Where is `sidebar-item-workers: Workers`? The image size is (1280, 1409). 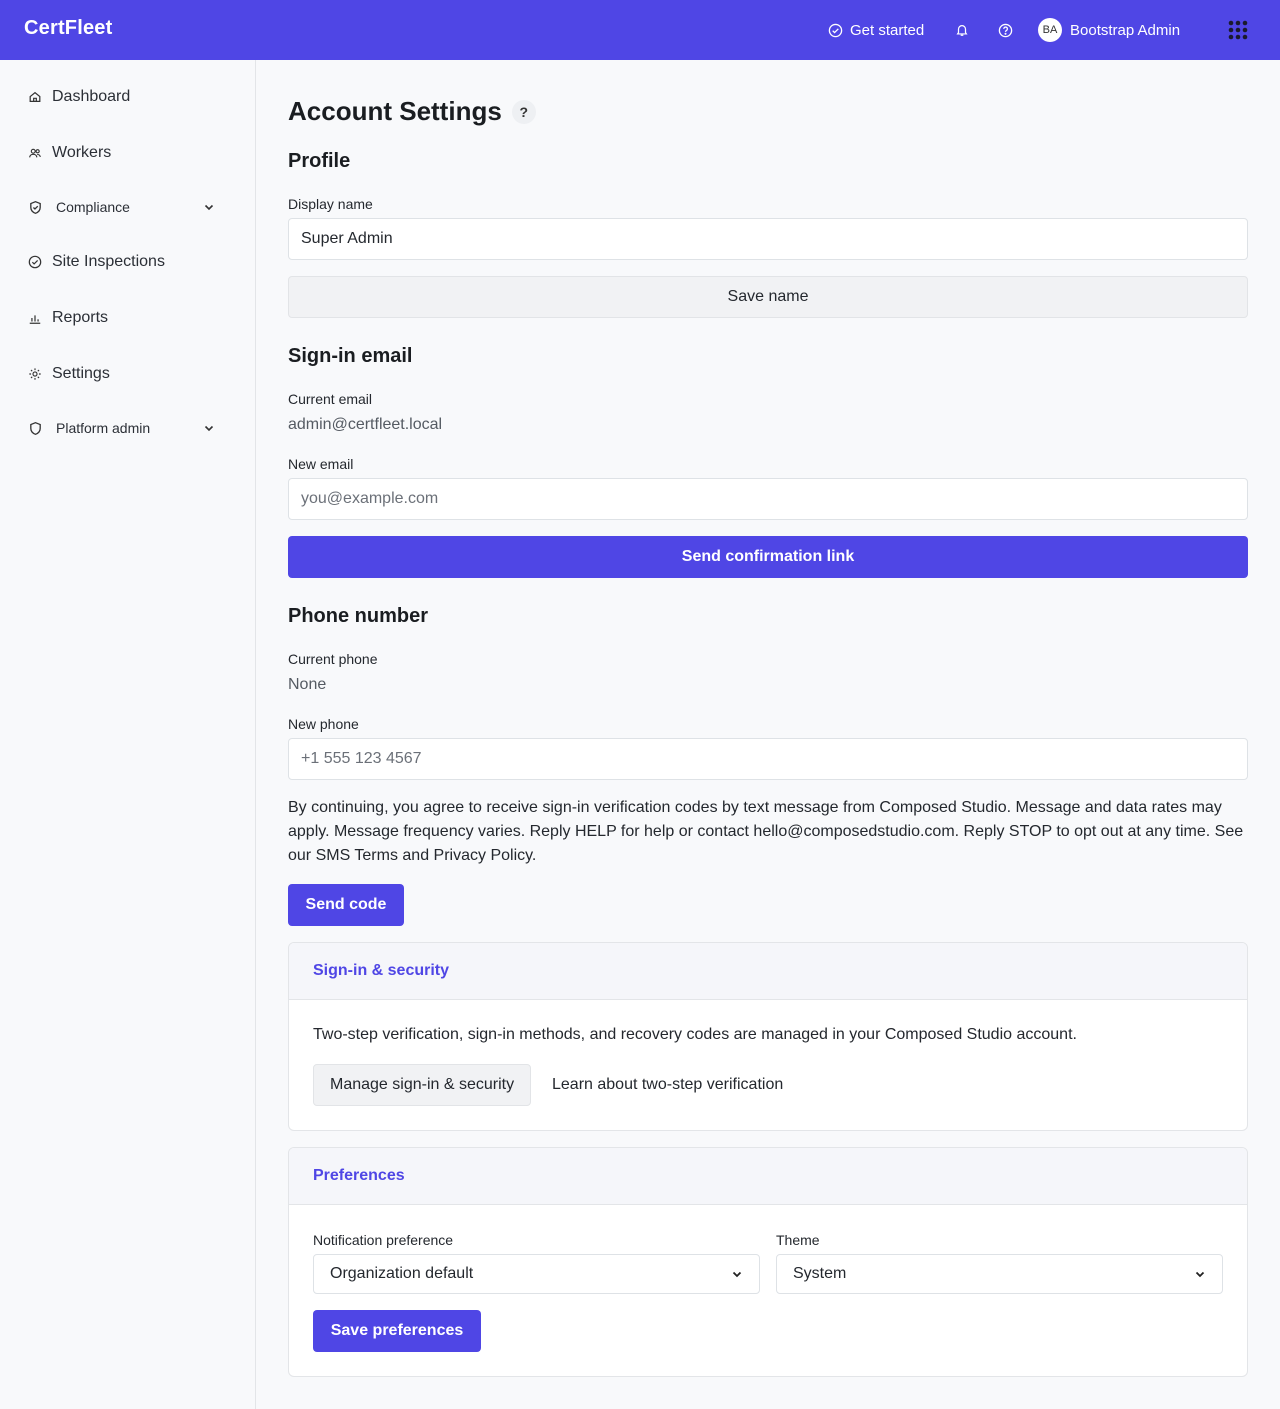
sidebar-item-workers: Workers is located at coordinates (128, 153).